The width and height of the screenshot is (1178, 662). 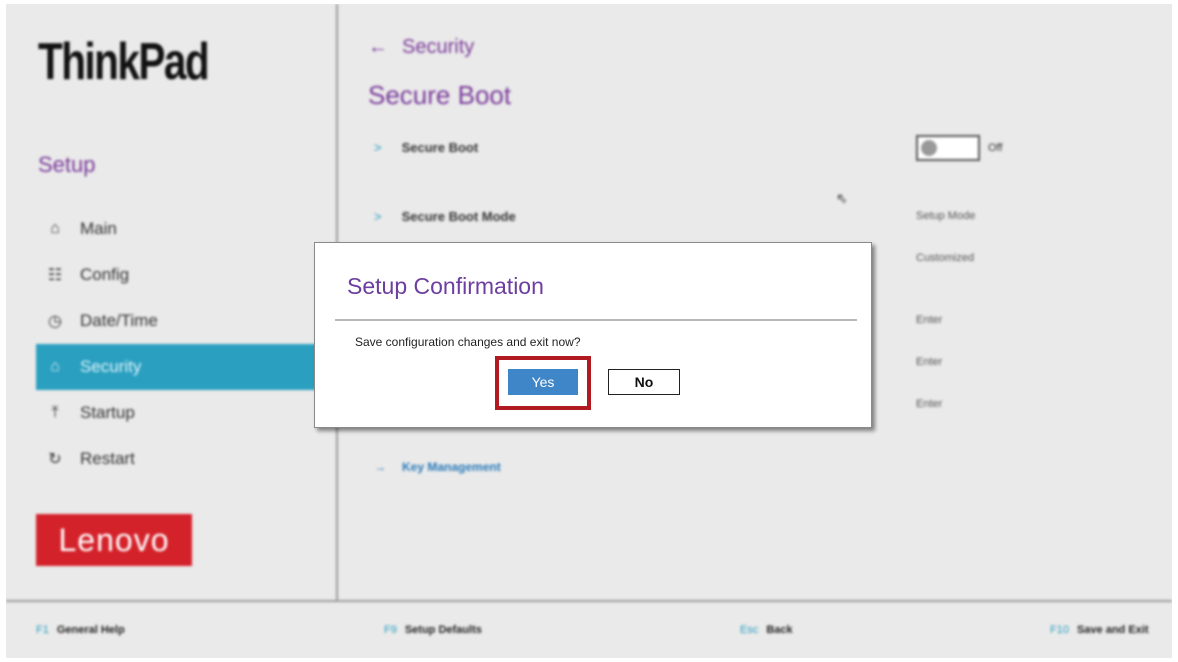 I want to click on secure-boot-toggle, so click(x=948, y=148).